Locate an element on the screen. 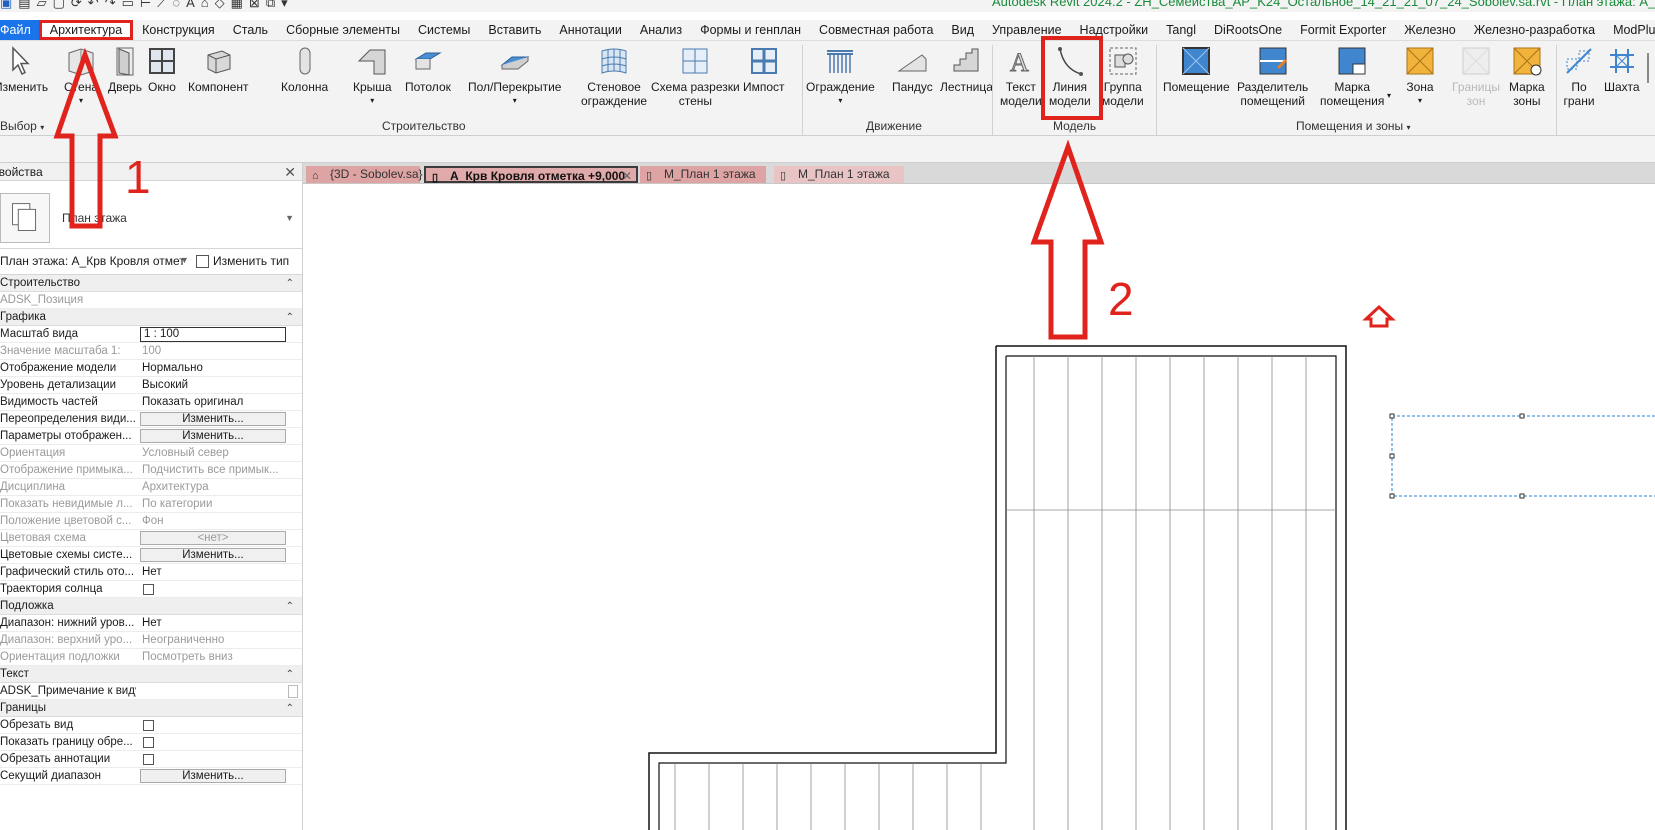 This screenshot has width=1655, height=830. annotation-number-2: 2 is located at coordinates (1121, 299).